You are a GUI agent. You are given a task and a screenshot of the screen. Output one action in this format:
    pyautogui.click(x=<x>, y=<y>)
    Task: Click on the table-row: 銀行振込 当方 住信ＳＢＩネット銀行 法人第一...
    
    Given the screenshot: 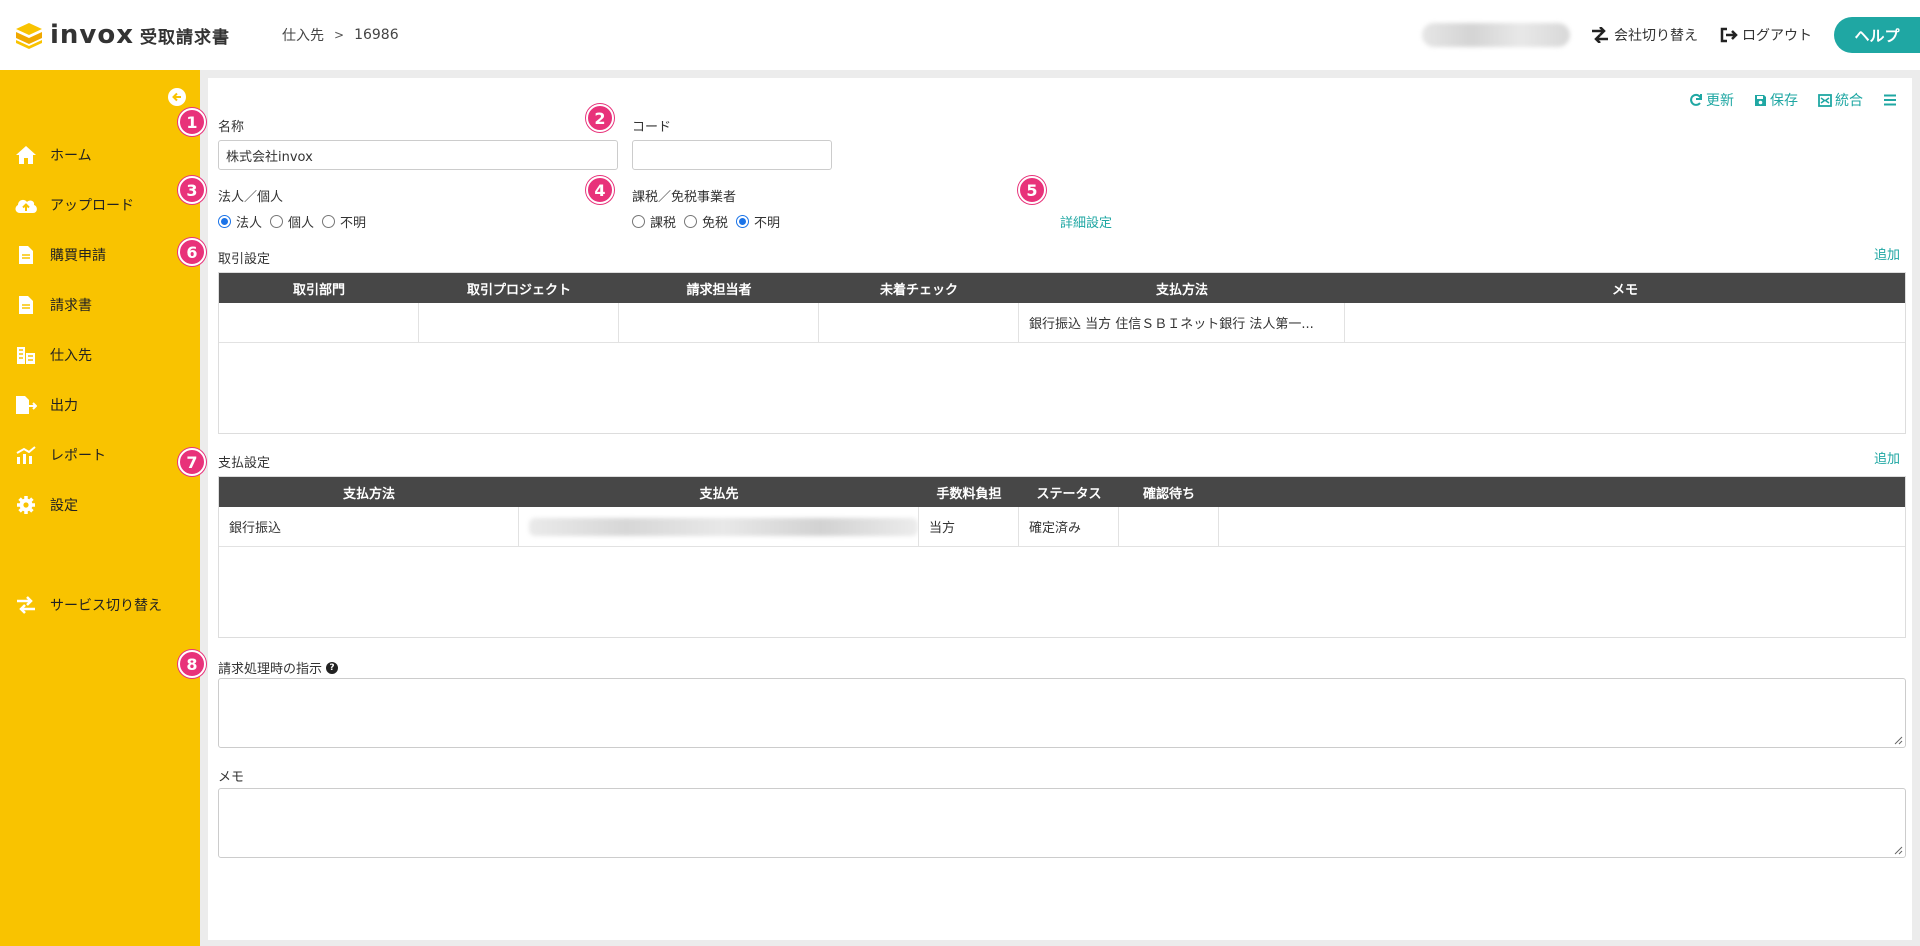 What is the action you would take?
    pyautogui.click(x=1062, y=323)
    